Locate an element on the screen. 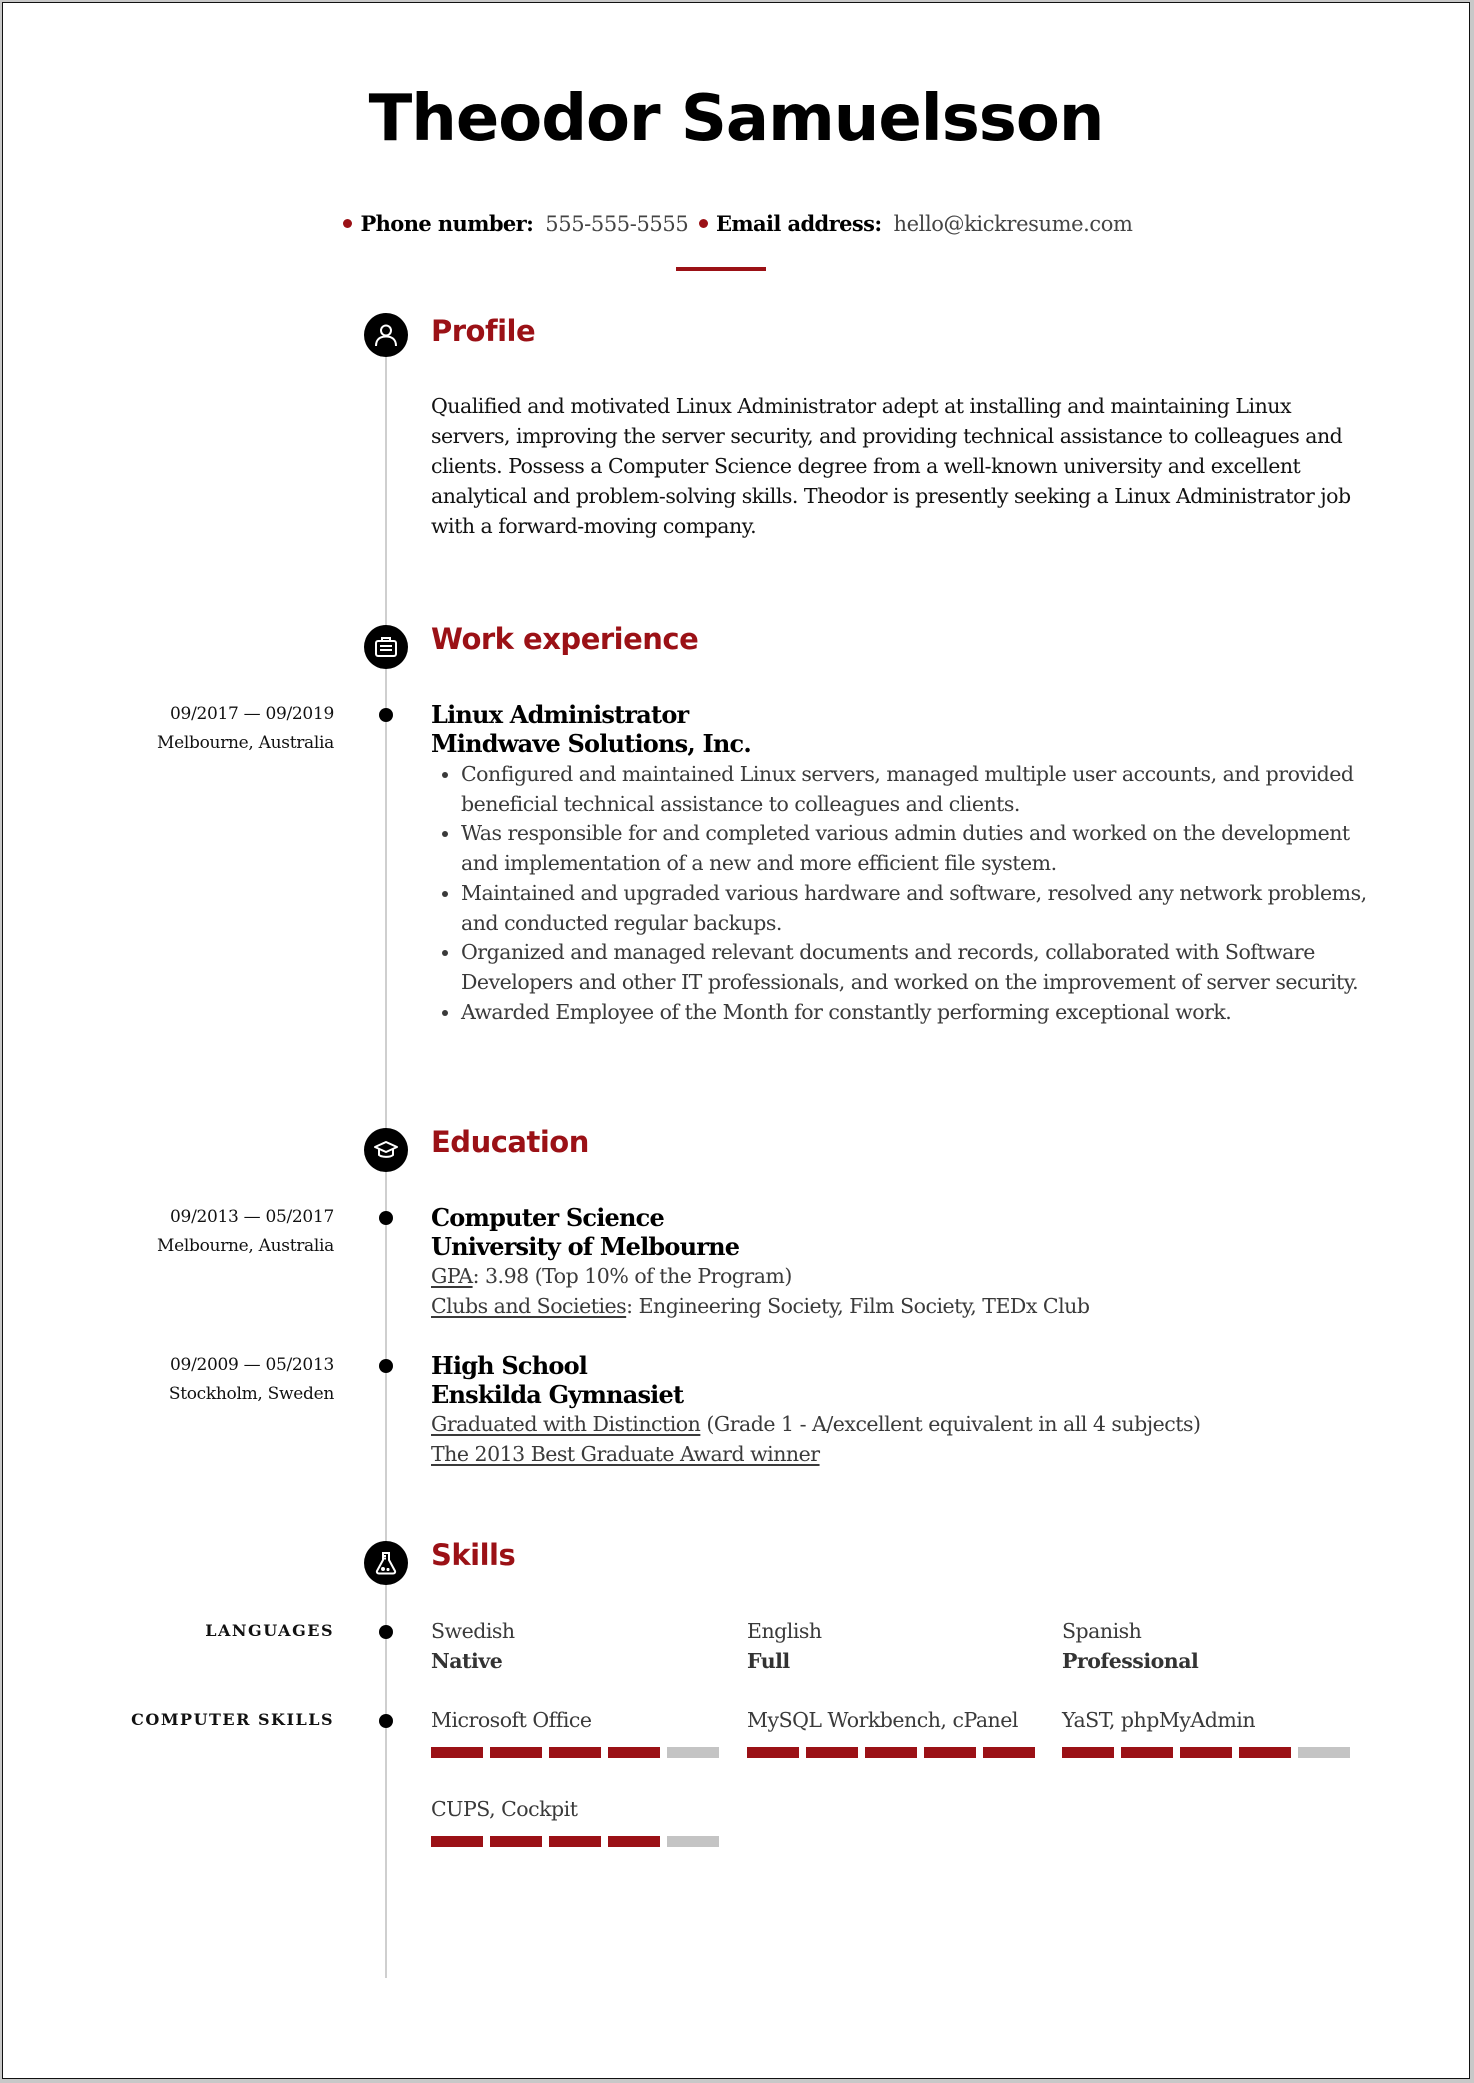 The width and height of the screenshot is (1474, 2083). degree-name: High School is located at coordinates (509, 1365).